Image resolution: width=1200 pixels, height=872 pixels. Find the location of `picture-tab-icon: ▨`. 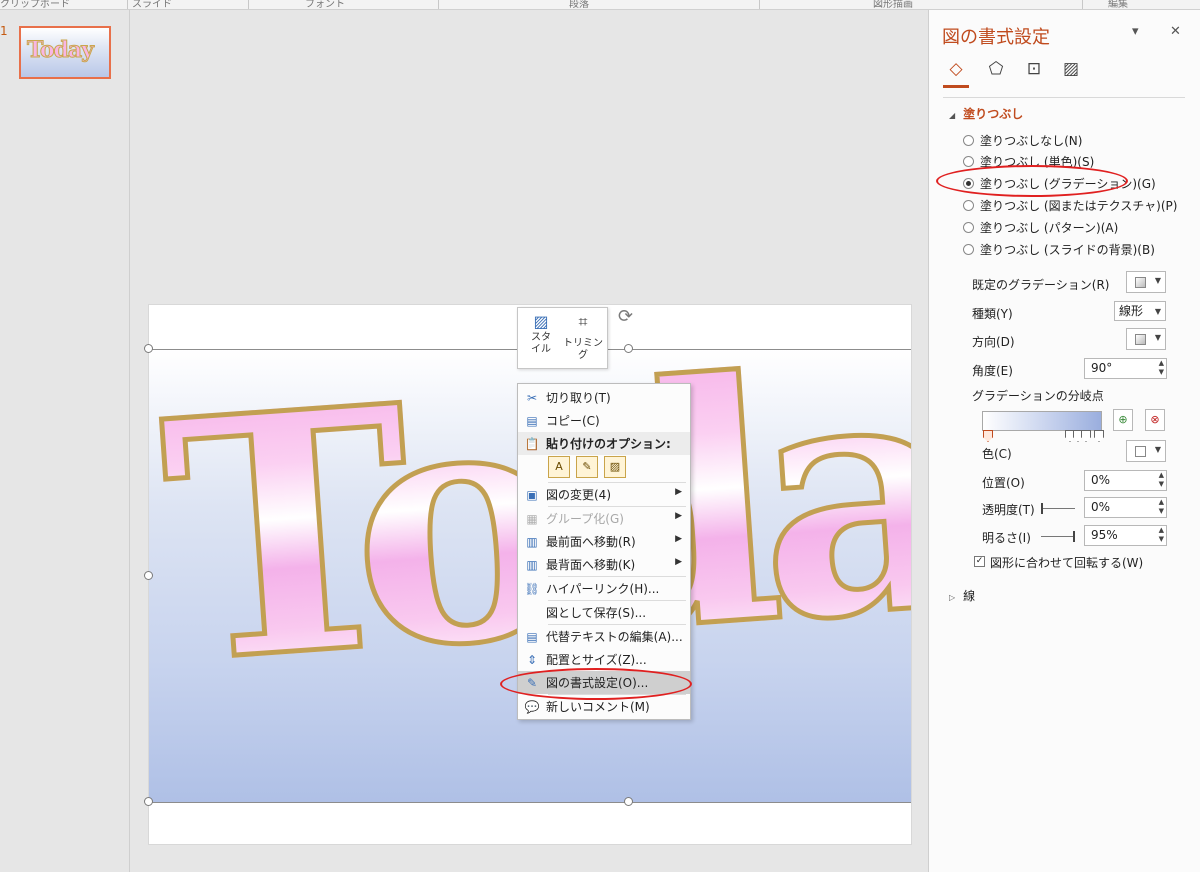

picture-tab-icon: ▨ is located at coordinates (1071, 70).